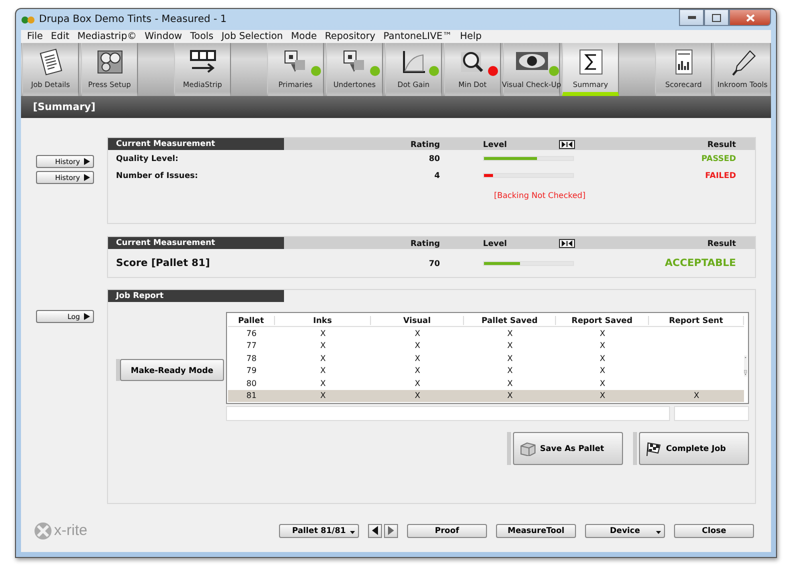 The width and height of the screenshot is (790, 570). What do you see at coordinates (251, 383) in the screenshot?
I see `table-cell: 80` at bounding box center [251, 383].